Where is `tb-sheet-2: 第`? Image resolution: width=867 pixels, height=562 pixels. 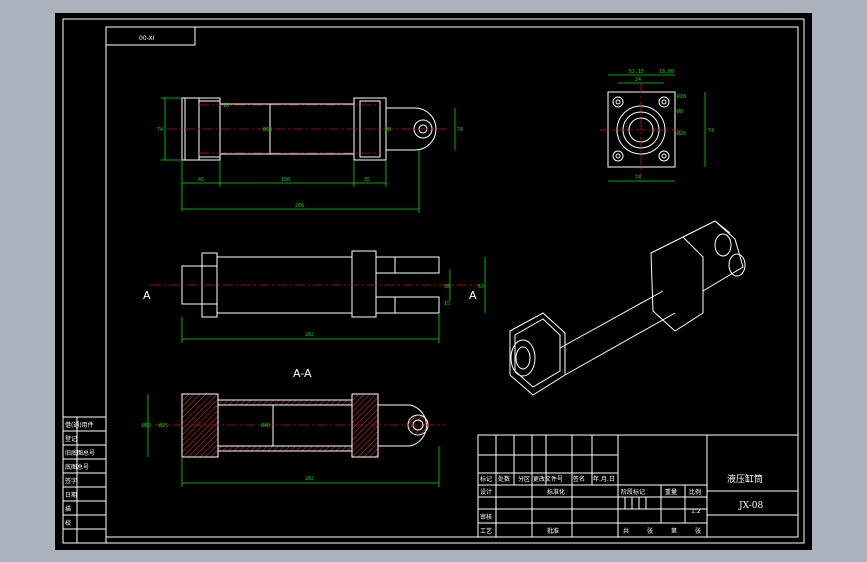 tb-sheet-2: 第 is located at coordinates (674, 531).